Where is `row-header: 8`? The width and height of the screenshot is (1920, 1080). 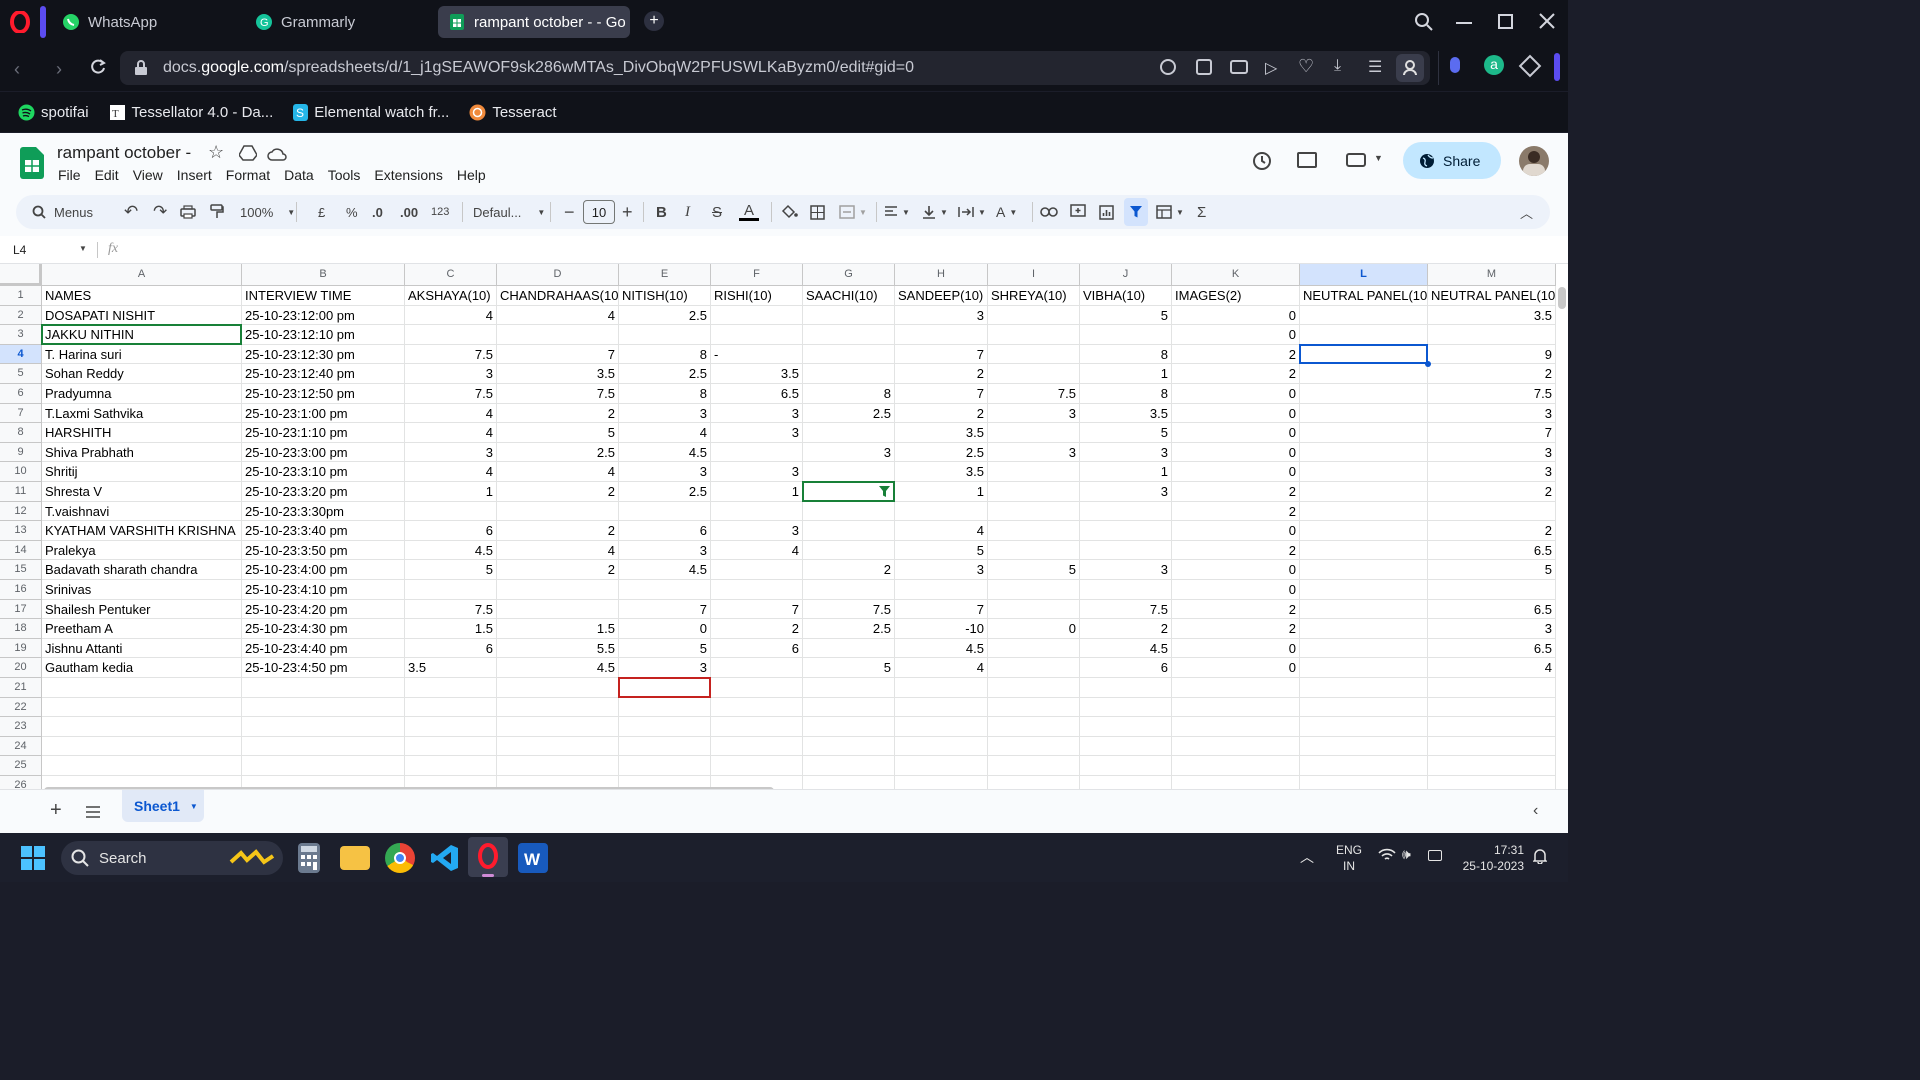 row-header: 8 is located at coordinates (21, 433).